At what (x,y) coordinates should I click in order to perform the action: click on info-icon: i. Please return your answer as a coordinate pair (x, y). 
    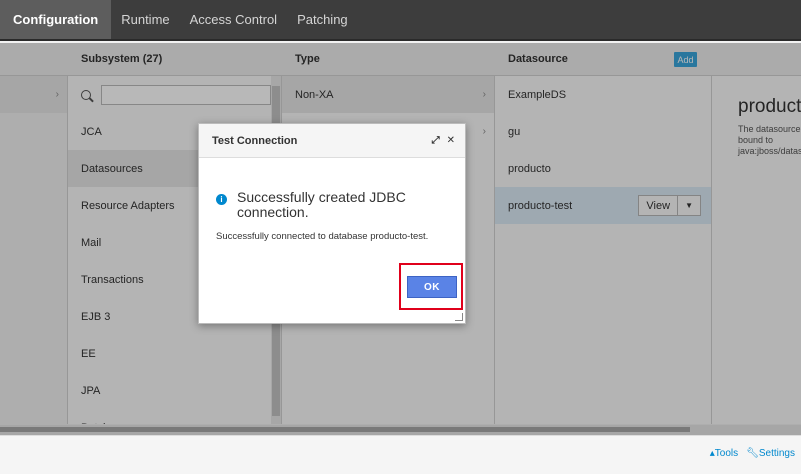
    Looking at the image, I should click on (221, 199).